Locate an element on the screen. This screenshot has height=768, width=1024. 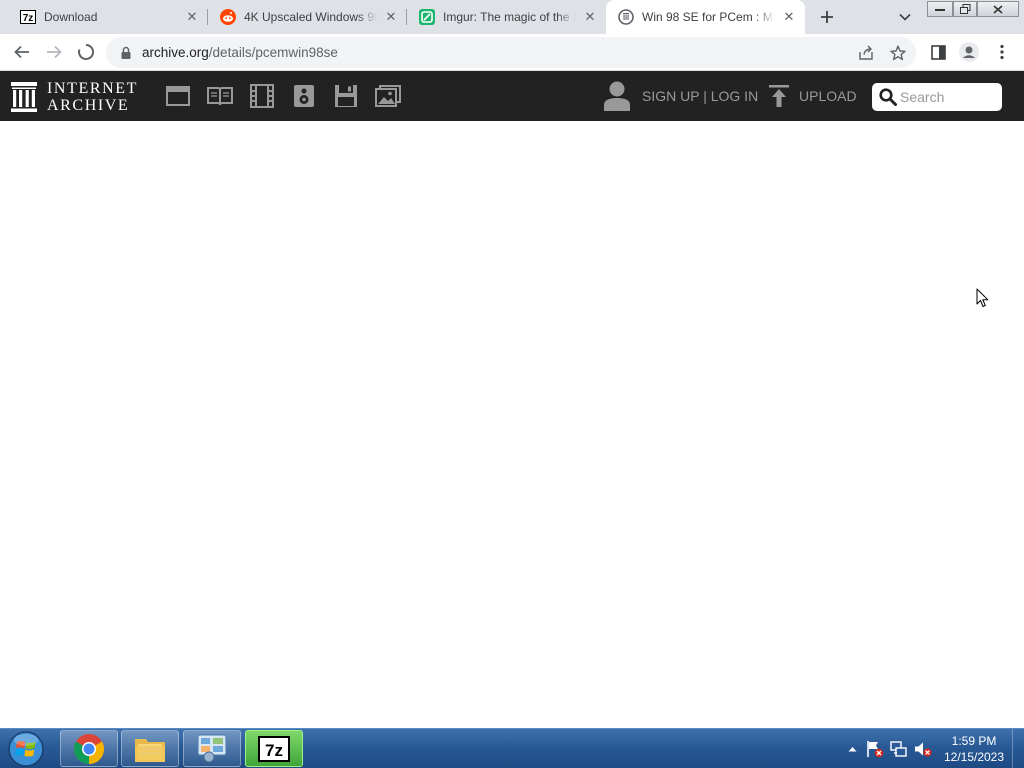
imgur-icon is located at coordinates (427, 17).